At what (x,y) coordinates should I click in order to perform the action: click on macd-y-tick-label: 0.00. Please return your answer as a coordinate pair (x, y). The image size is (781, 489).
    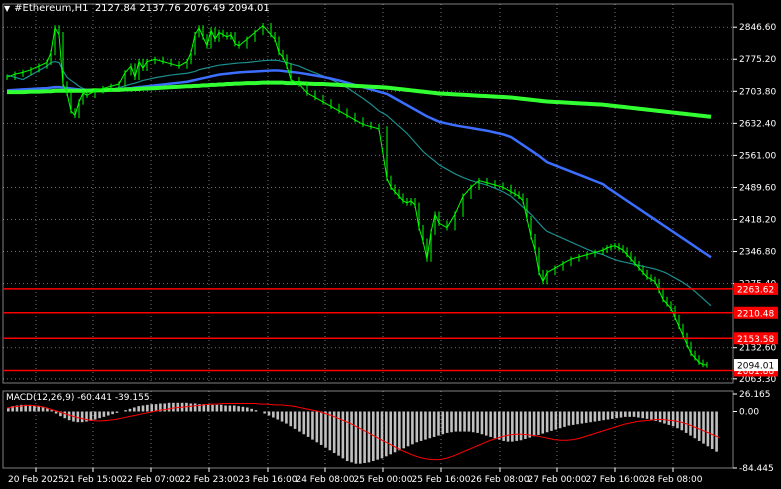
    Looking at the image, I should click on (749, 413).